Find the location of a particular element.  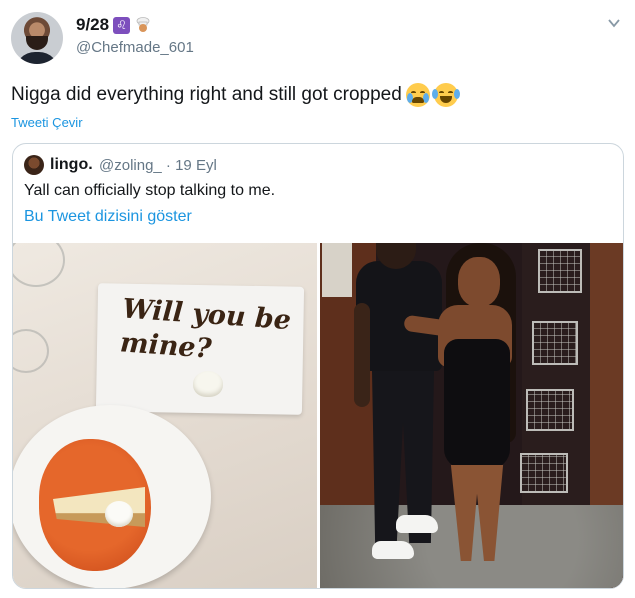

whipped-cream is located at coordinates (119, 514).